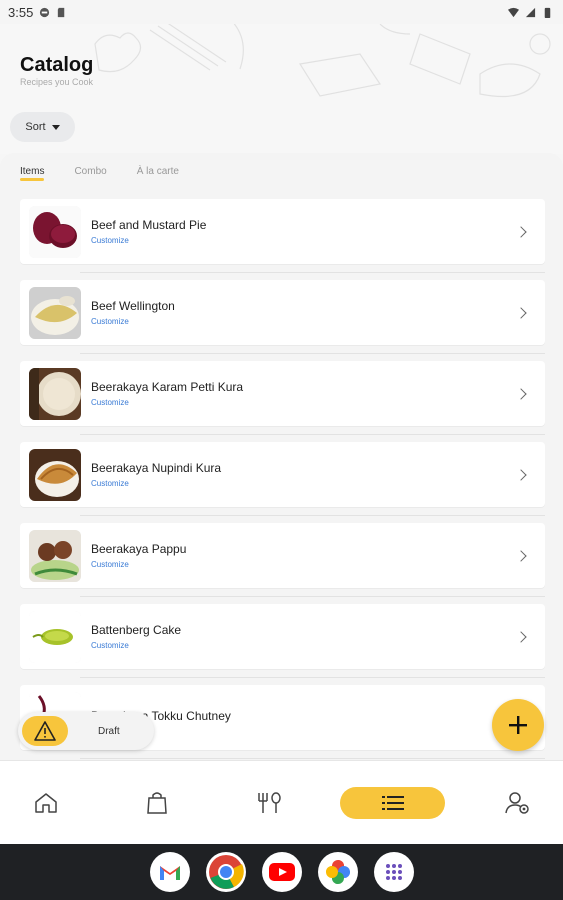  I want to click on tab-combo: Combo, so click(90, 171).